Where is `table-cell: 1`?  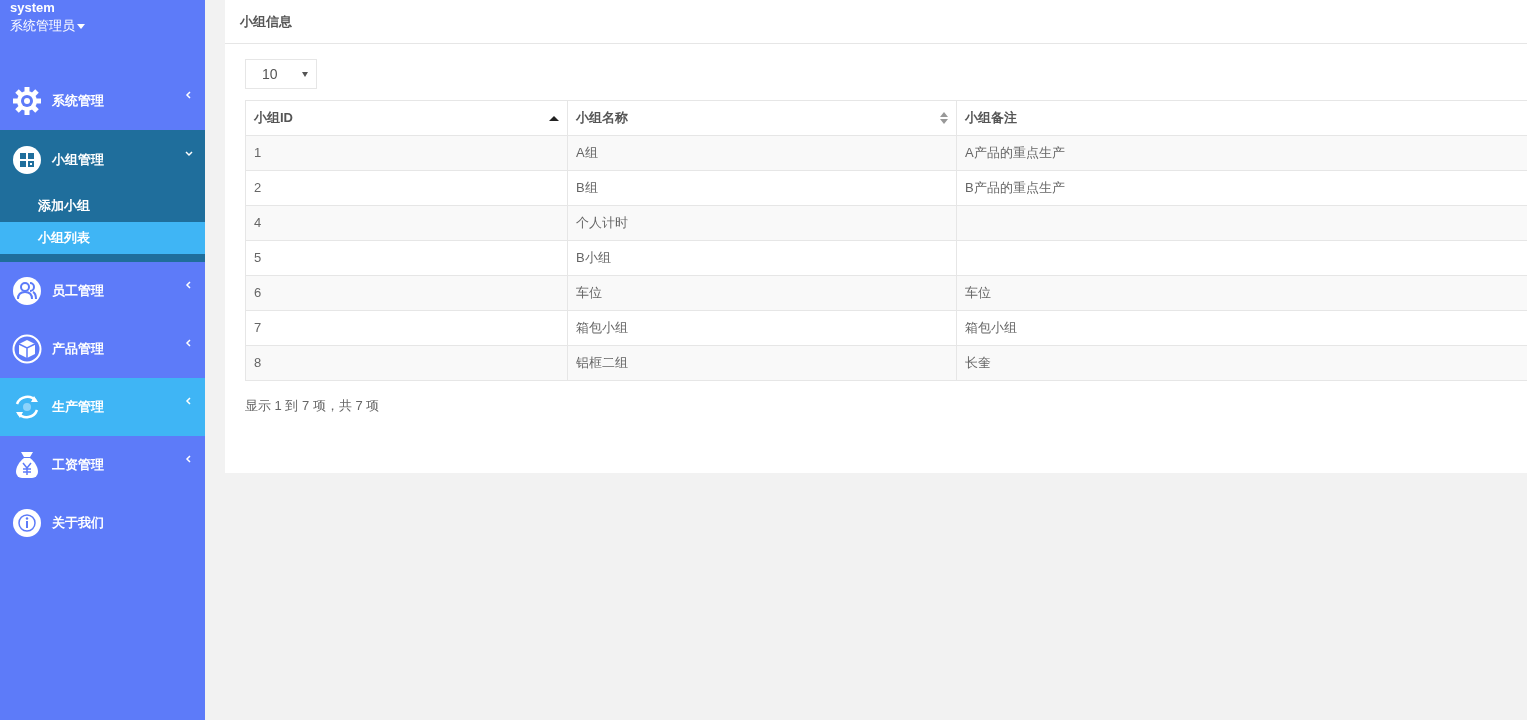 table-cell: 1 is located at coordinates (406, 153).